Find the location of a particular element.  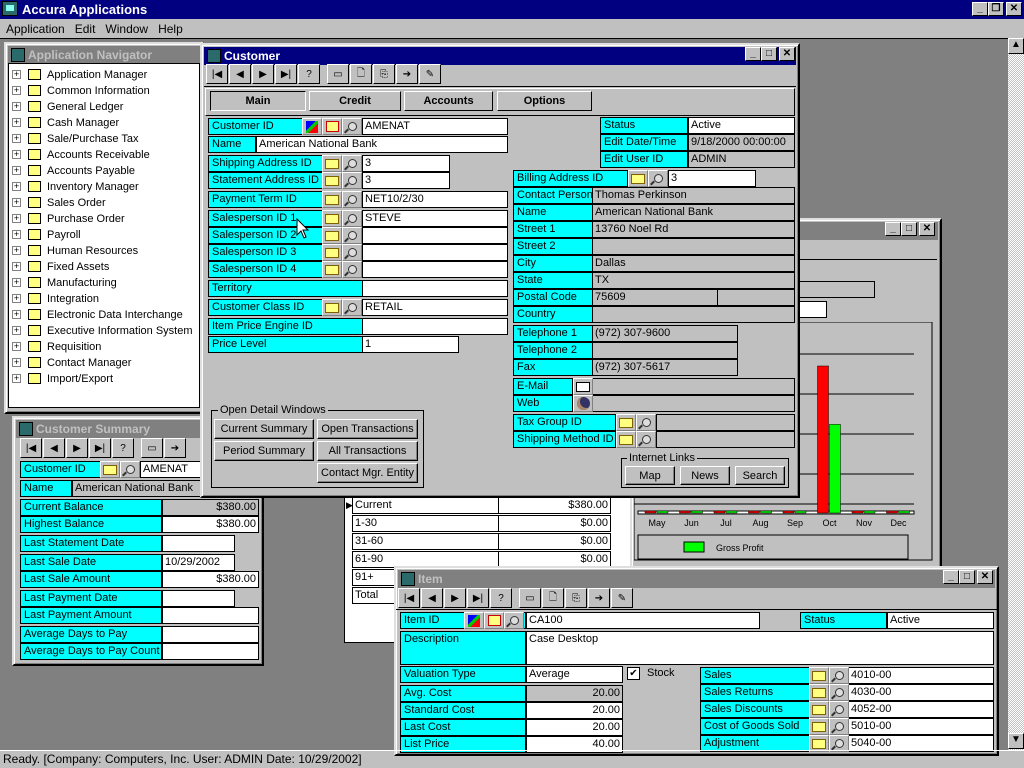

nav-tree-item: + Accounts Receivable is located at coordinates (104, 155).